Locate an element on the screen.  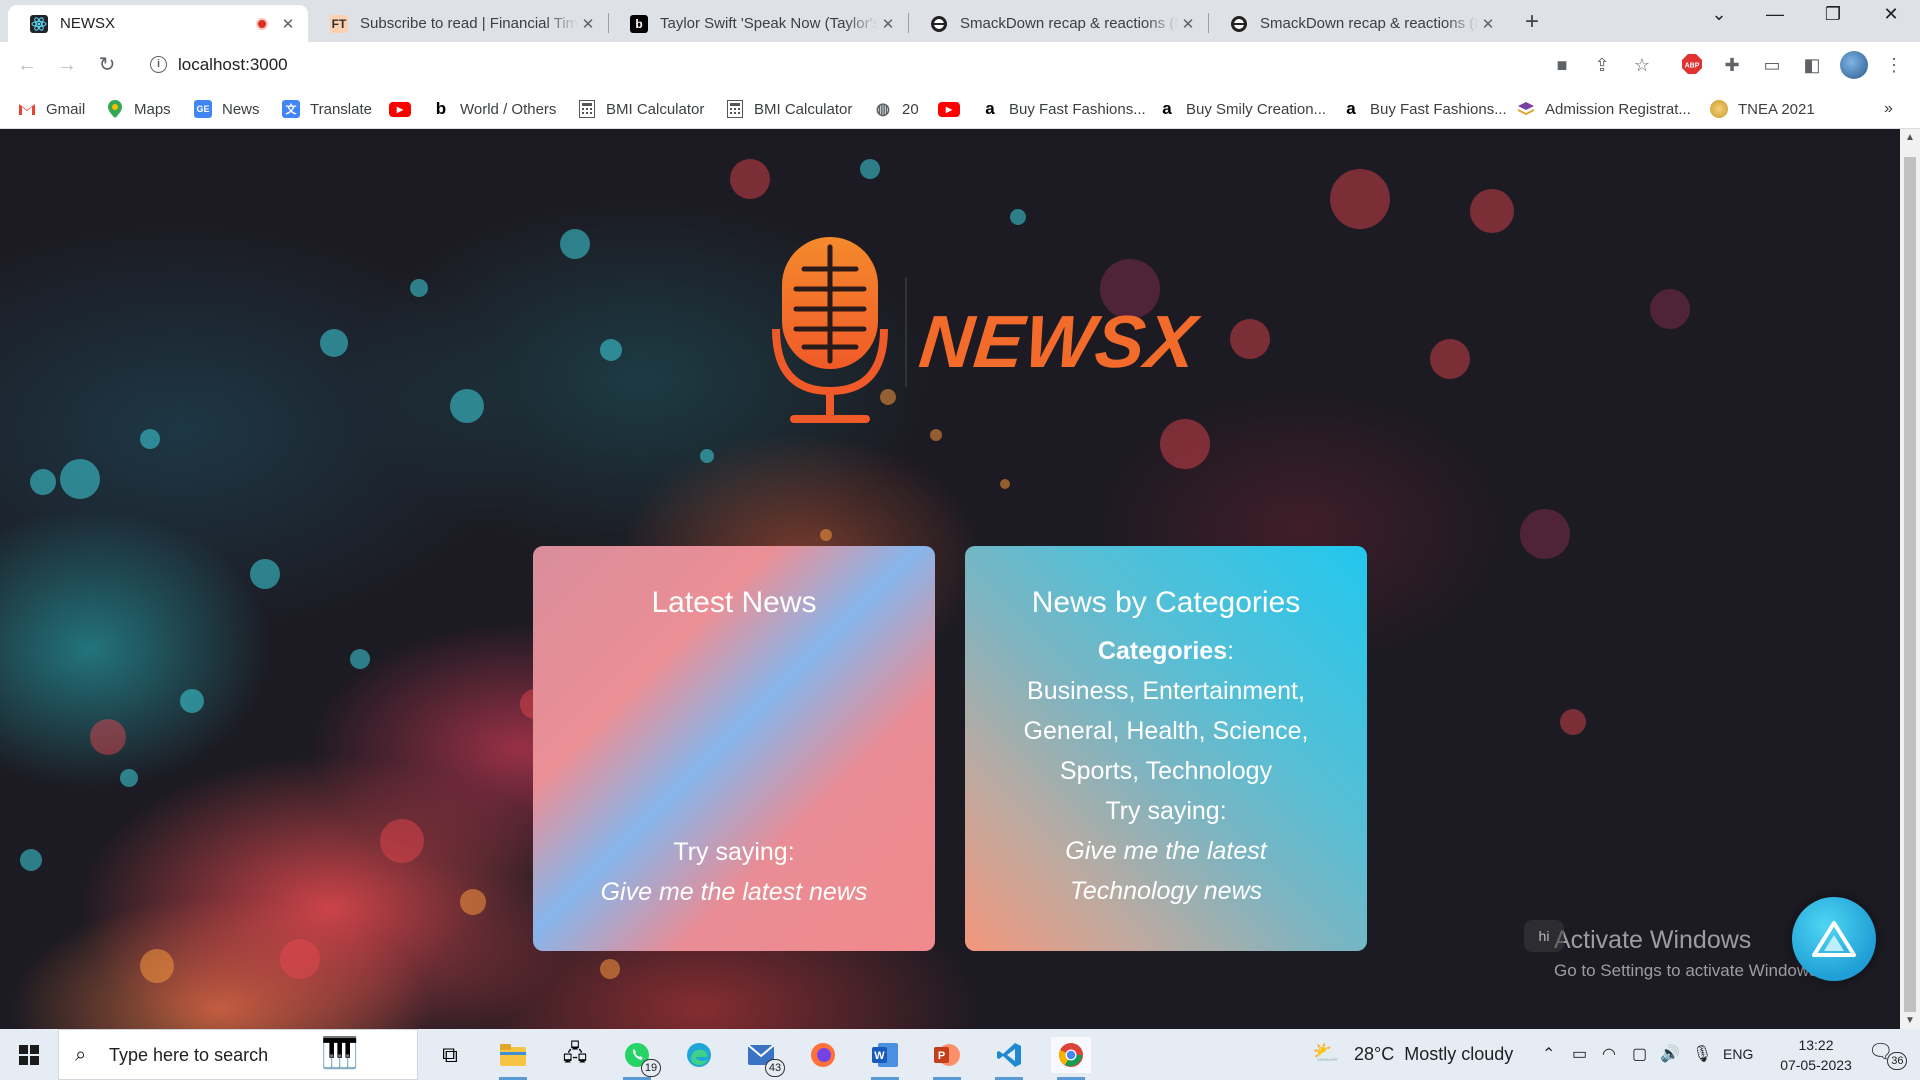
avatar is located at coordinates (1854, 65).